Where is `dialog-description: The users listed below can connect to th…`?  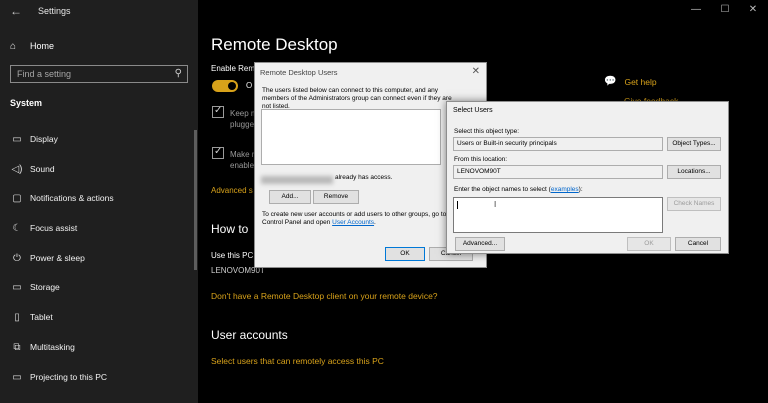
dialog-description: The users listed below can connect to th… is located at coordinates (357, 98).